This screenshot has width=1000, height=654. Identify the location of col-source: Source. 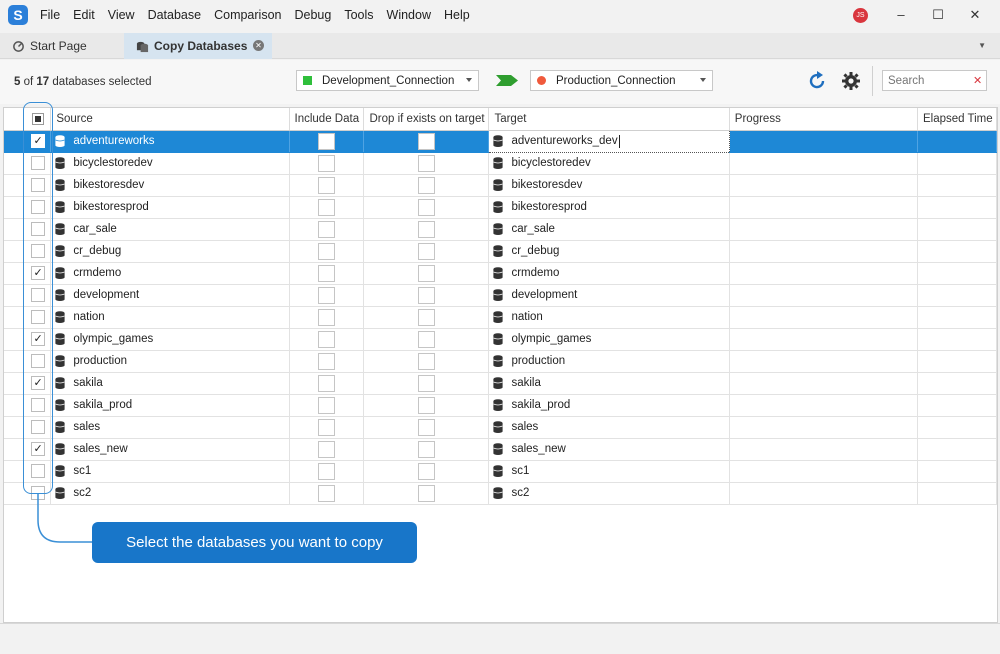
(170, 119).